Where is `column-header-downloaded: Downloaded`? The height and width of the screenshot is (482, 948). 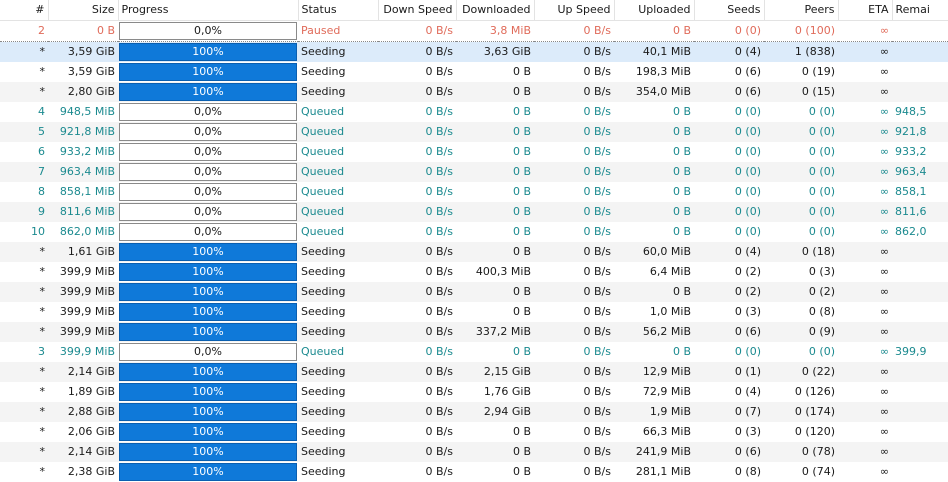 column-header-downloaded: Downloaded is located at coordinates (495, 10).